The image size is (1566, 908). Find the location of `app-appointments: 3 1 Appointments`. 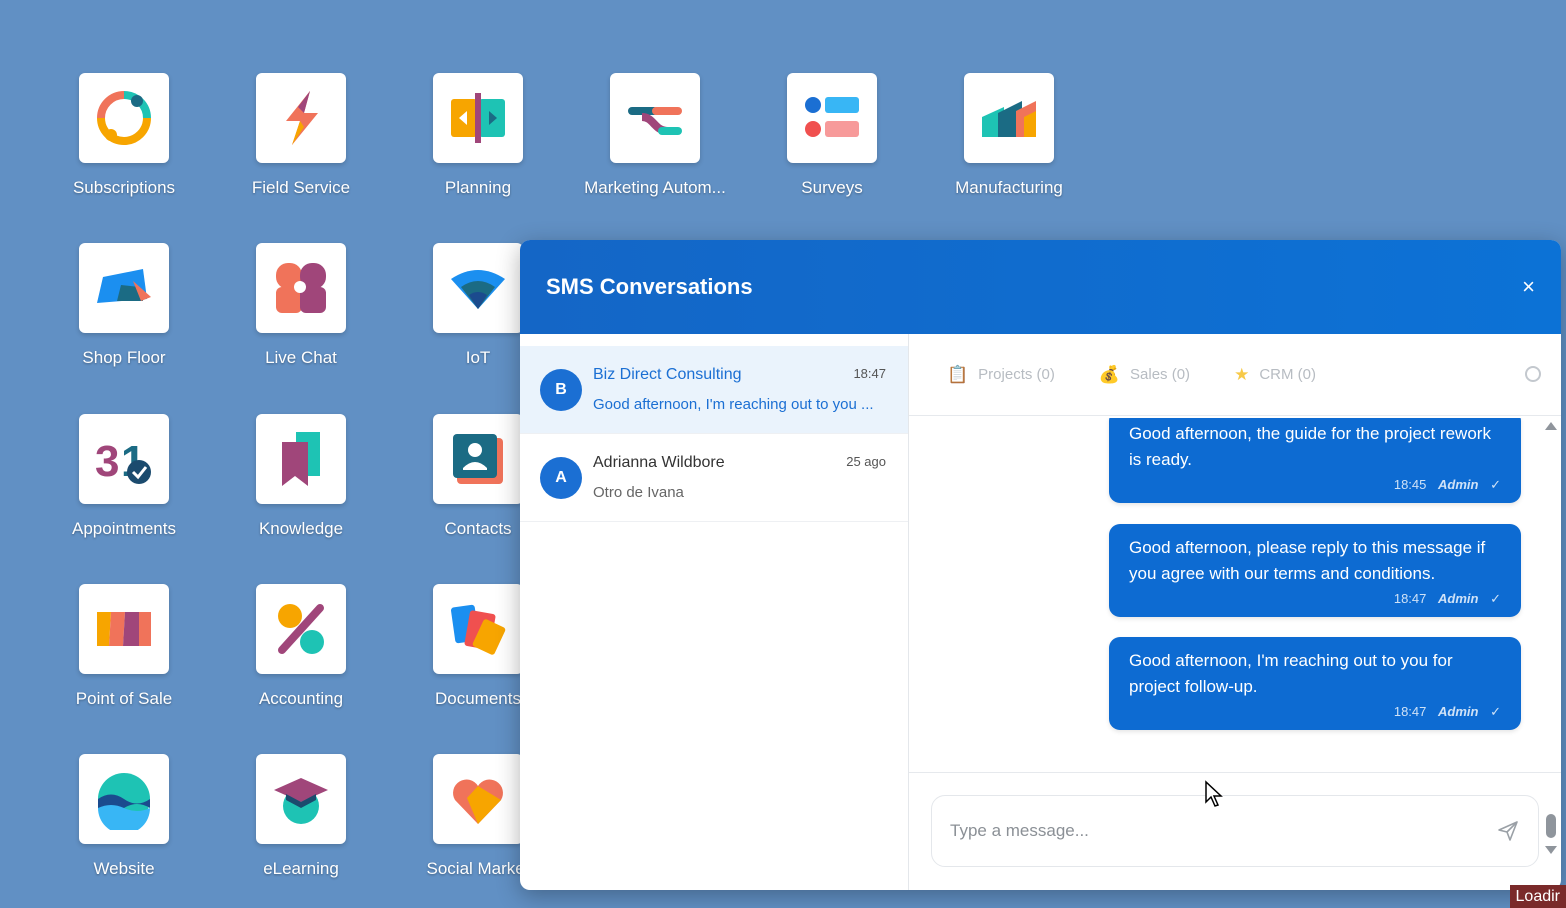

app-appointments: 3 1 Appointments is located at coordinates (124, 489).